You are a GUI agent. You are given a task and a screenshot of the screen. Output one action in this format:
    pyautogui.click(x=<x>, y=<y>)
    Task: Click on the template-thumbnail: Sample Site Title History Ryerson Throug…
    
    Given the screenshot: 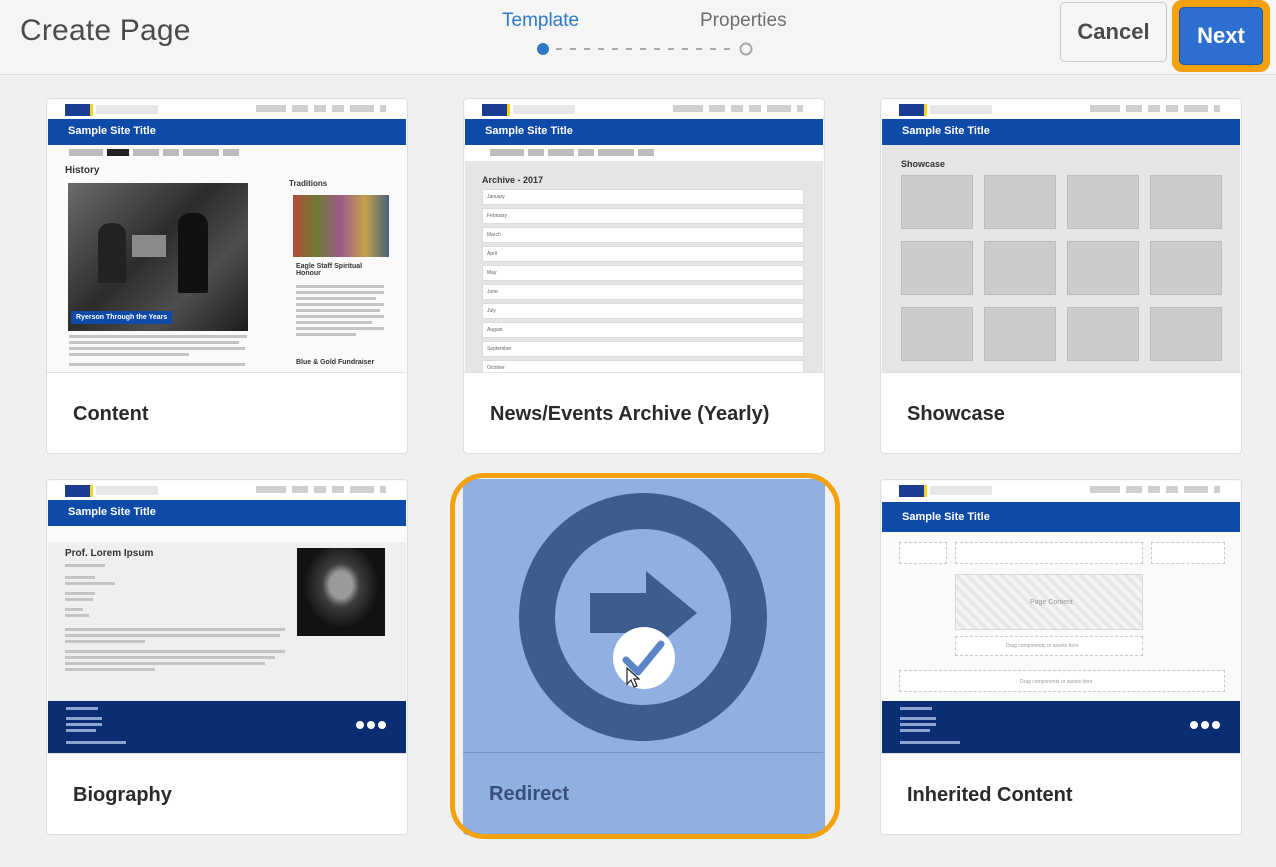 What is the action you would take?
    pyautogui.click(x=227, y=236)
    